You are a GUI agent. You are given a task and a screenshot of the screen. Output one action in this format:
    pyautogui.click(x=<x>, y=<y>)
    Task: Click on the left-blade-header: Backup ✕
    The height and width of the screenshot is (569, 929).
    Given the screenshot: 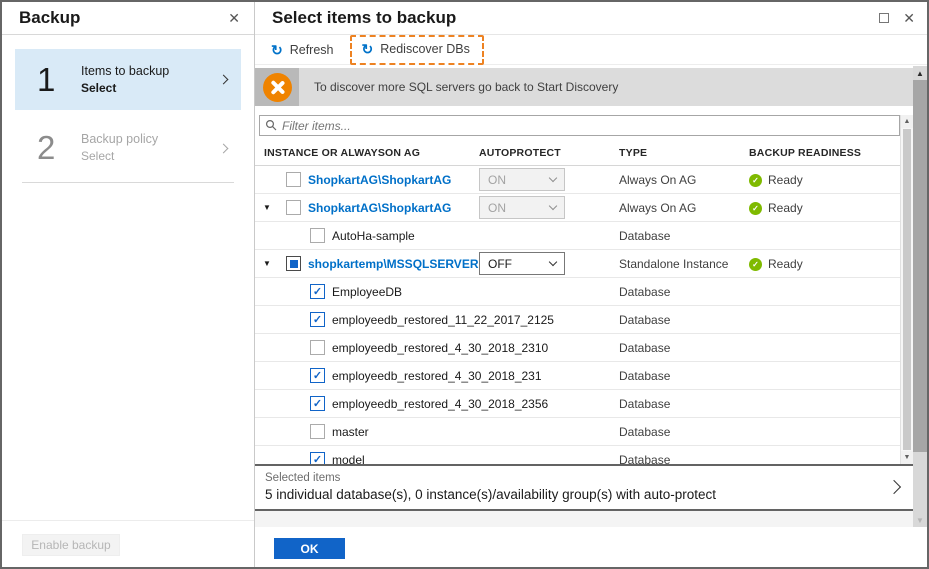 What is the action you would take?
    pyautogui.click(x=128, y=18)
    